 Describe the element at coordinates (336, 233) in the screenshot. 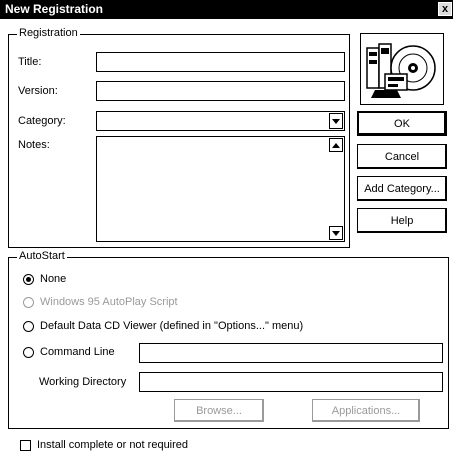

I see `scroll-down-icon` at that location.